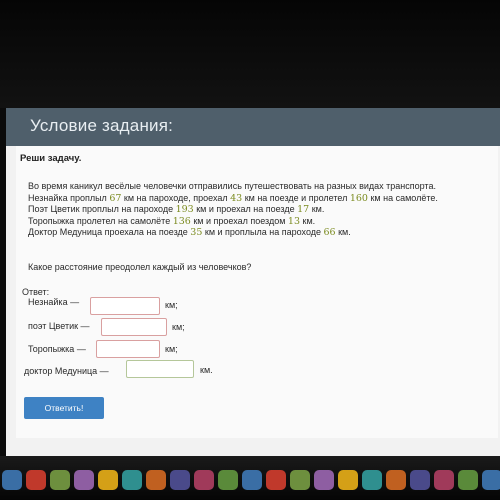 This screenshot has width=500, height=500. What do you see at coordinates (196, 233) in the screenshot?
I see `number-value: 35` at bounding box center [196, 233].